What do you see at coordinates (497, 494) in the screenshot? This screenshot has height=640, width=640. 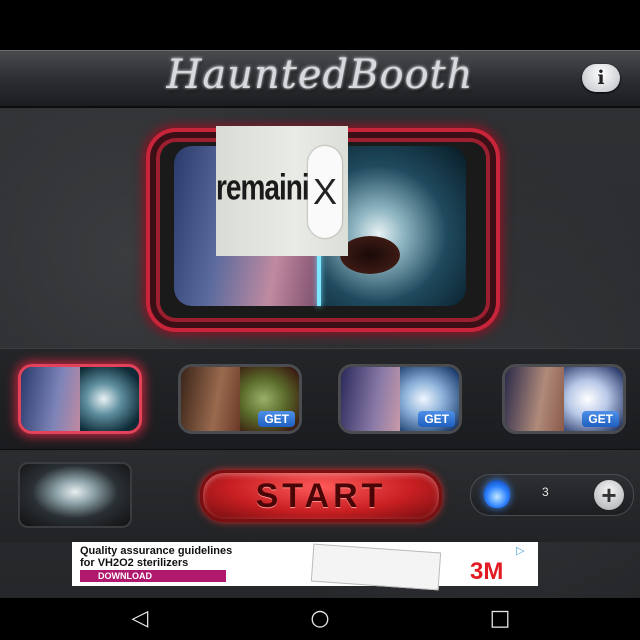 I see `soul-flame-icon` at bounding box center [497, 494].